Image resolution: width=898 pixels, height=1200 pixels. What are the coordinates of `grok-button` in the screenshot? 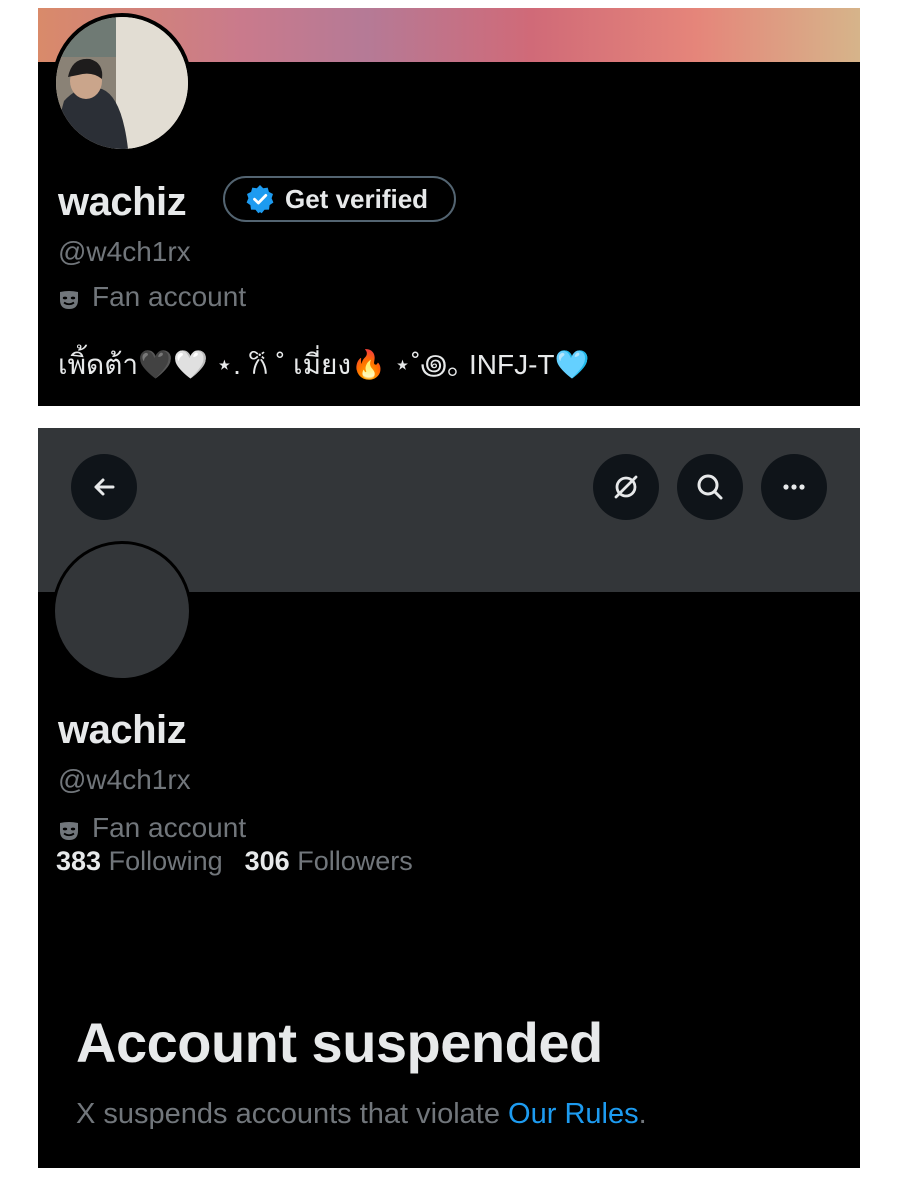 It's located at (626, 487).